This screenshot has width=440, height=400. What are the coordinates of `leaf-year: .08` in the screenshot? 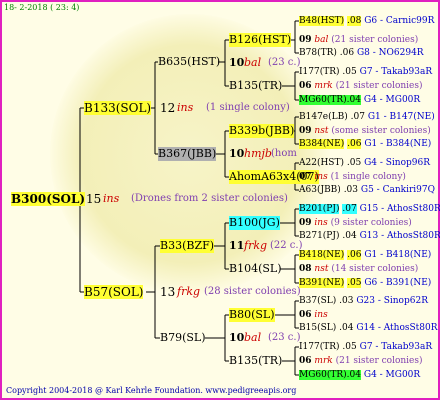 It's located at (354, 21).